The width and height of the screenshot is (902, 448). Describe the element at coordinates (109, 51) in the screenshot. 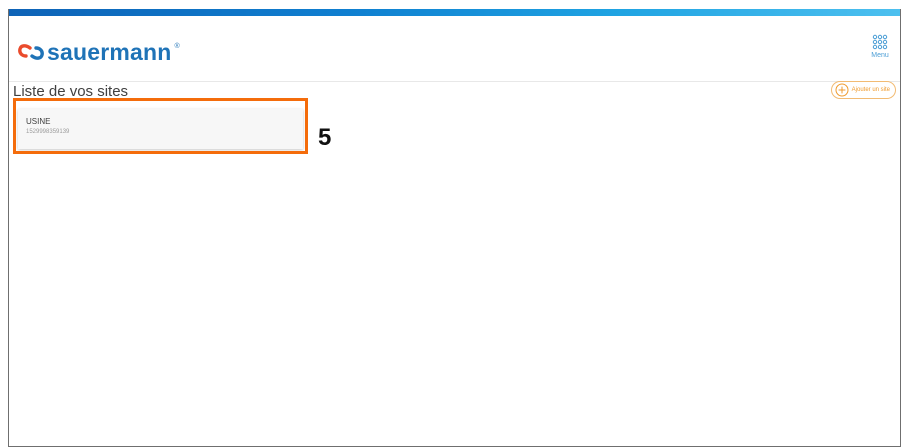

I see `logo-text: sauermann` at that location.